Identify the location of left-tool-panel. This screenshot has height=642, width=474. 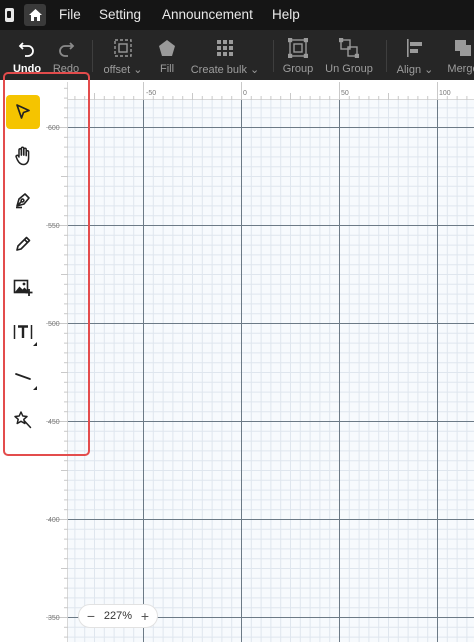
(23, 361).